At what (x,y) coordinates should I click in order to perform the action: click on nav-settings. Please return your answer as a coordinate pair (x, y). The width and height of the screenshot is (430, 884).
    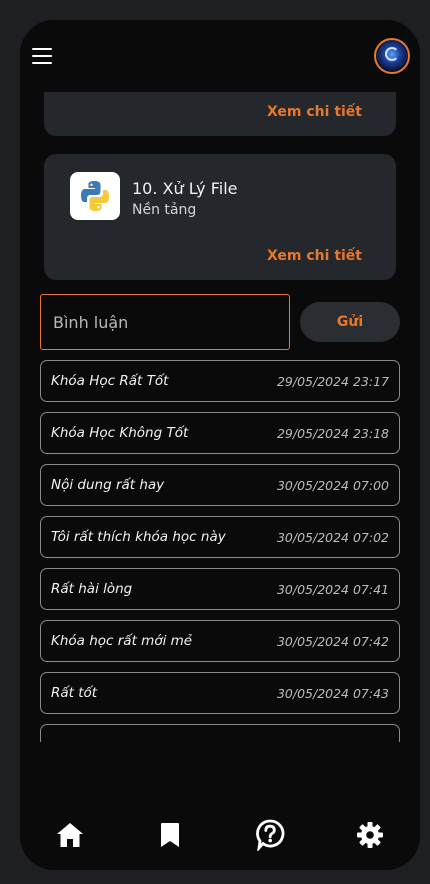
    Looking at the image, I should click on (370, 835).